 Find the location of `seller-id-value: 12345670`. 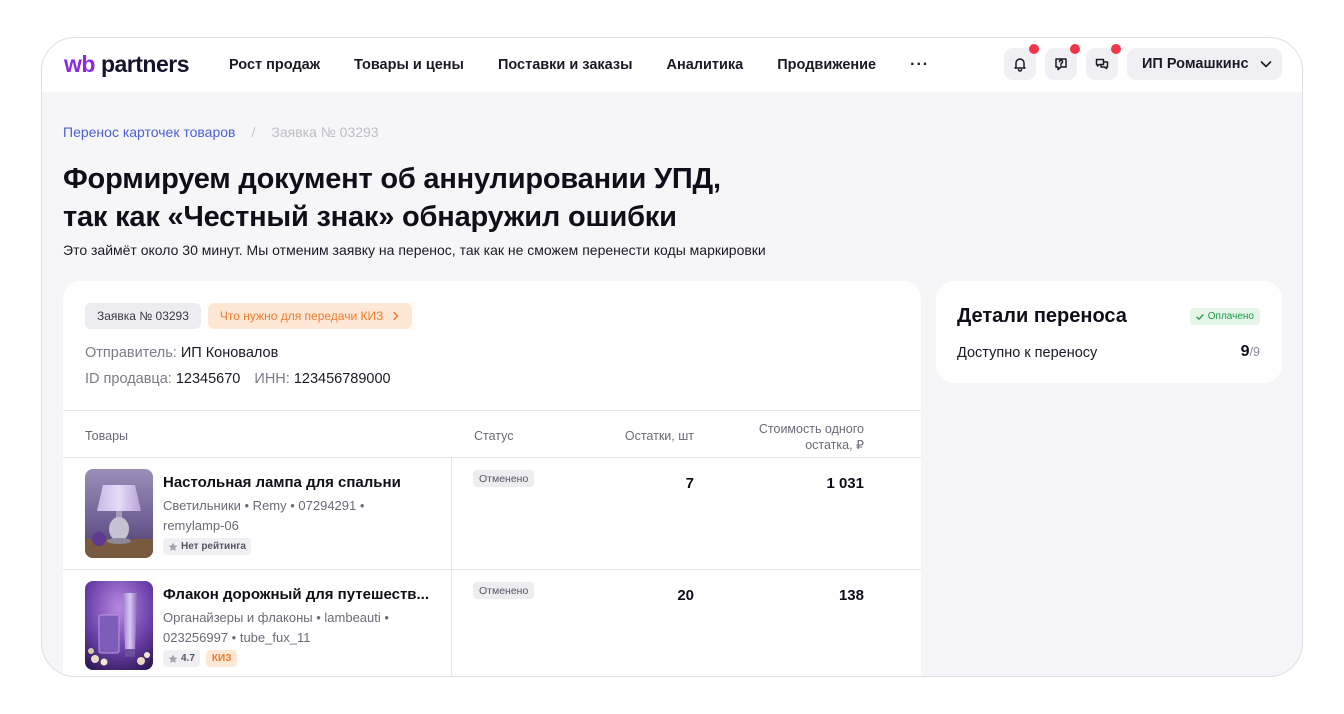

seller-id-value: 12345670 is located at coordinates (208, 379).